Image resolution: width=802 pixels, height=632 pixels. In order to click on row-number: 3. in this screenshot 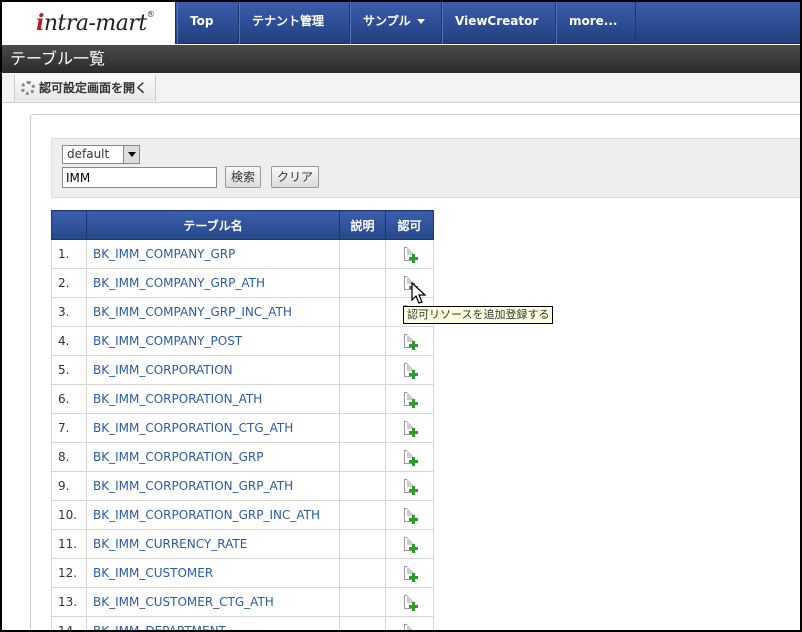, I will do `click(69, 312)`.